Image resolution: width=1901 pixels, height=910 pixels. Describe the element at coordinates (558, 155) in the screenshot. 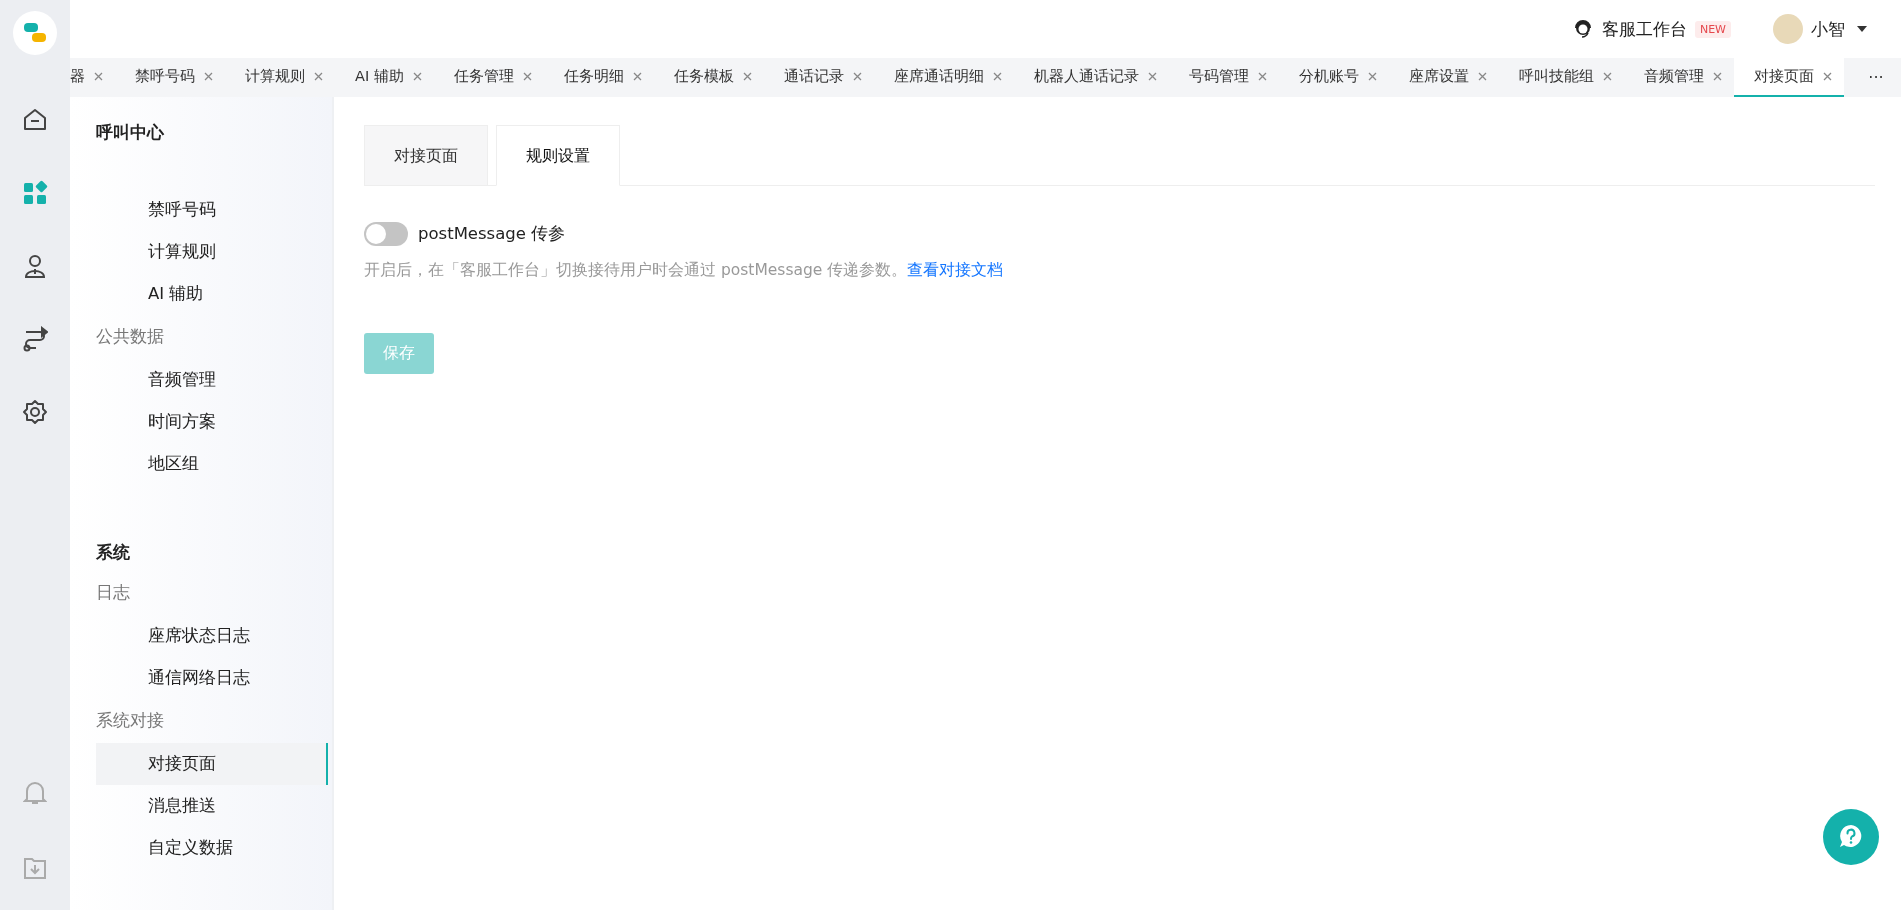

I see `content-tab: 规则设置` at that location.